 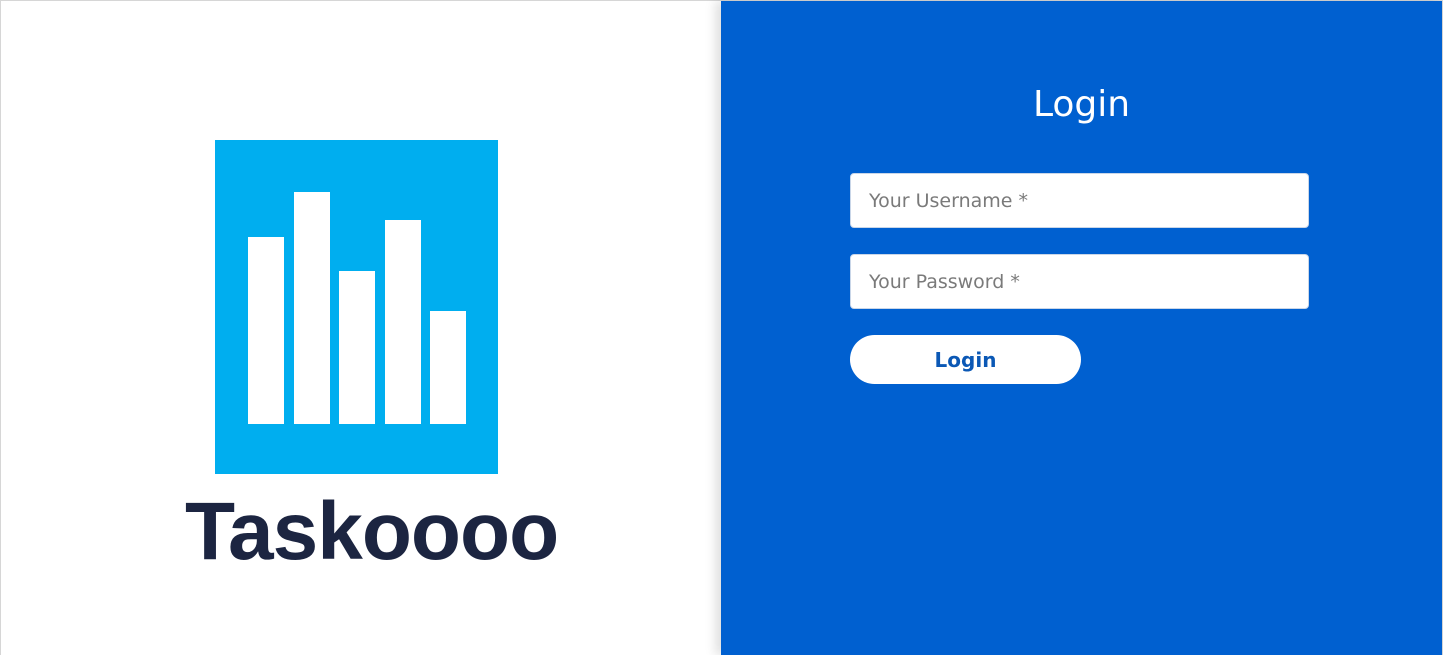 I want to click on username-field, so click(x=1079, y=200).